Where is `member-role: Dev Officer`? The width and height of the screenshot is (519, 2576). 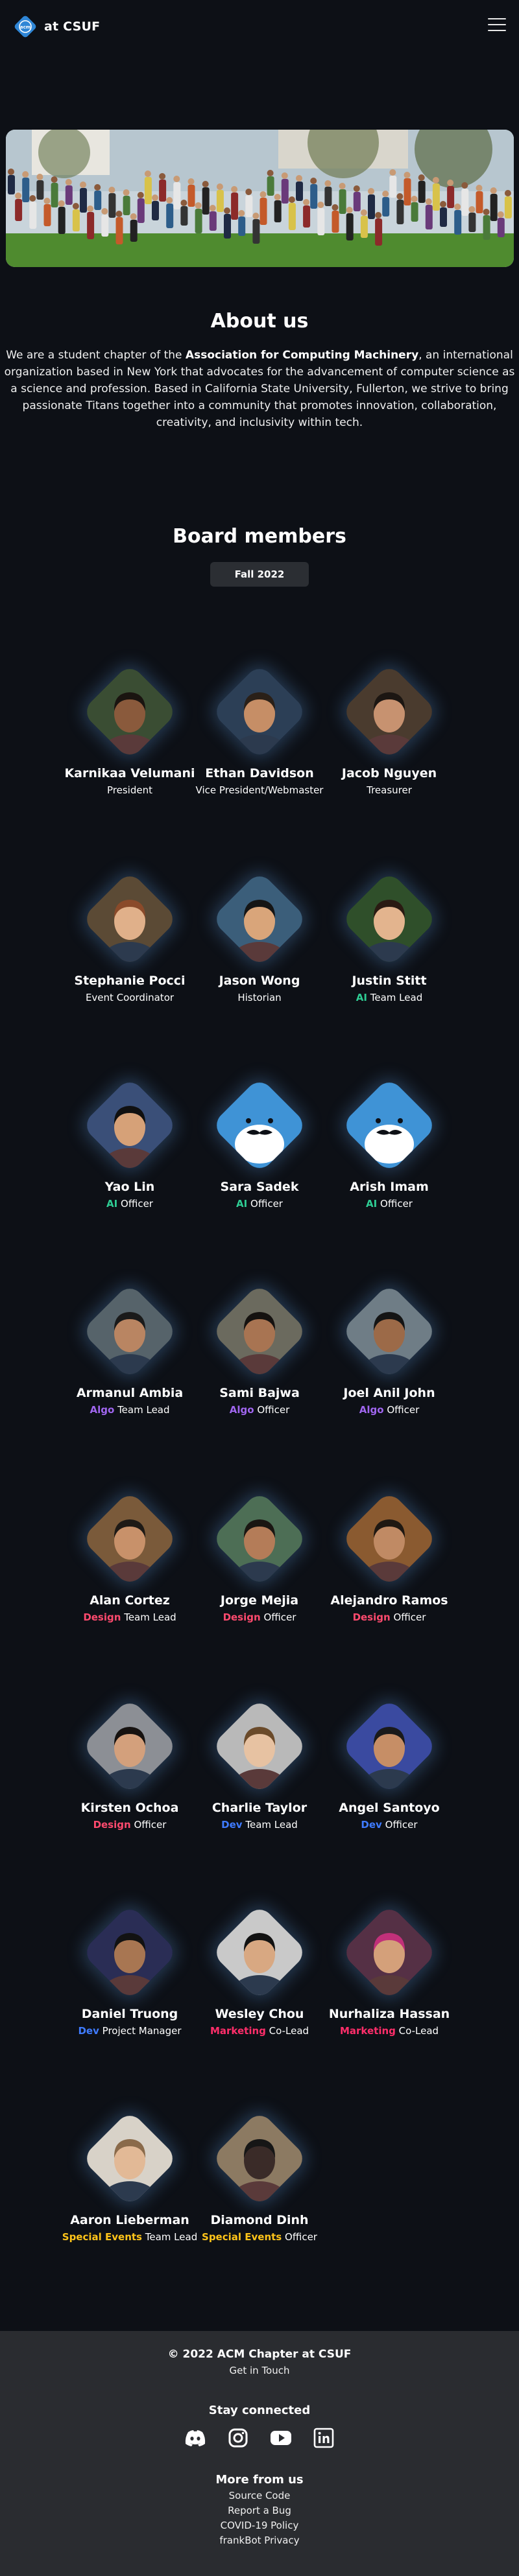 member-role: Dev Officer is located at coordinates (390, 1825).